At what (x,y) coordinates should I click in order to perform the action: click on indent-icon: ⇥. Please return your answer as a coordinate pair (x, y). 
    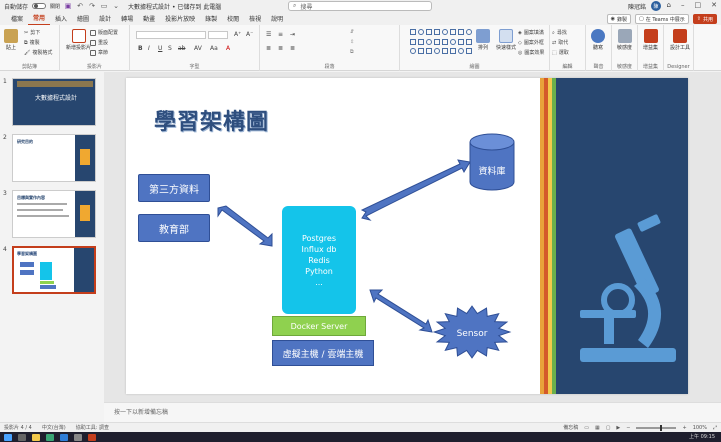
    Looking at the image, I should click on (292, 34).